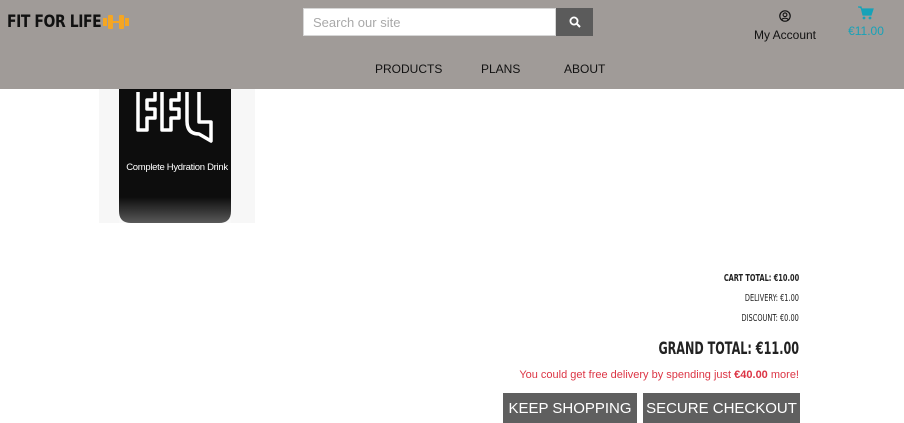 The width and height of the screenshot is (904, 423). I want to click on search-form, so click(448, 22).